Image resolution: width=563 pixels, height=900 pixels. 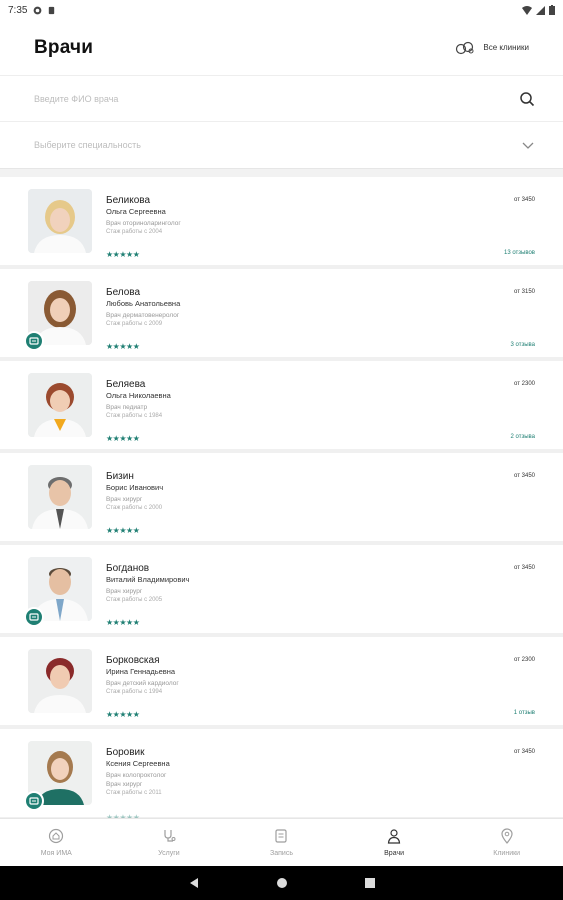 What do you see at coordinates (507, 853) in the screenshot?
I see `tab-label: Клиники` at bounding box center [507, 853].